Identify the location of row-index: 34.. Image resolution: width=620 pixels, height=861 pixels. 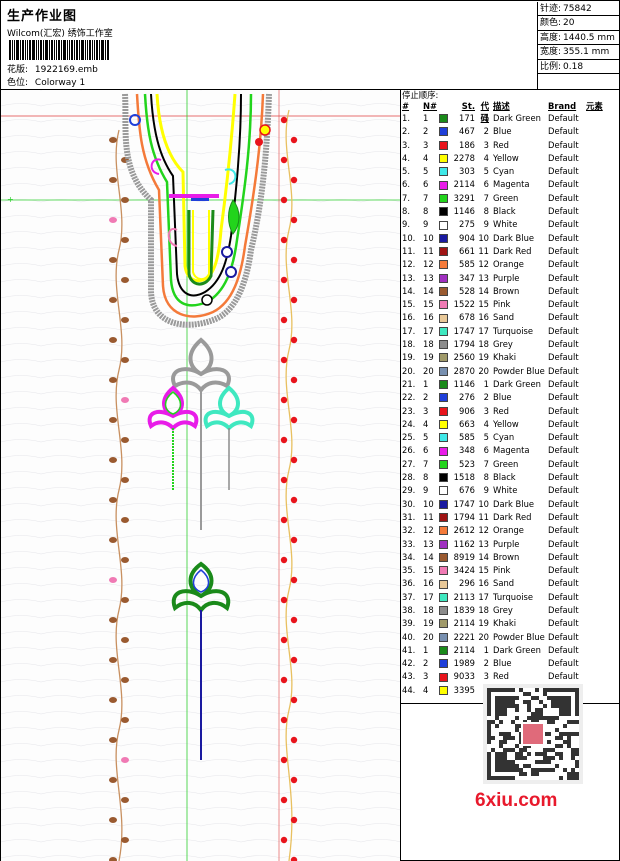
(409, 556).